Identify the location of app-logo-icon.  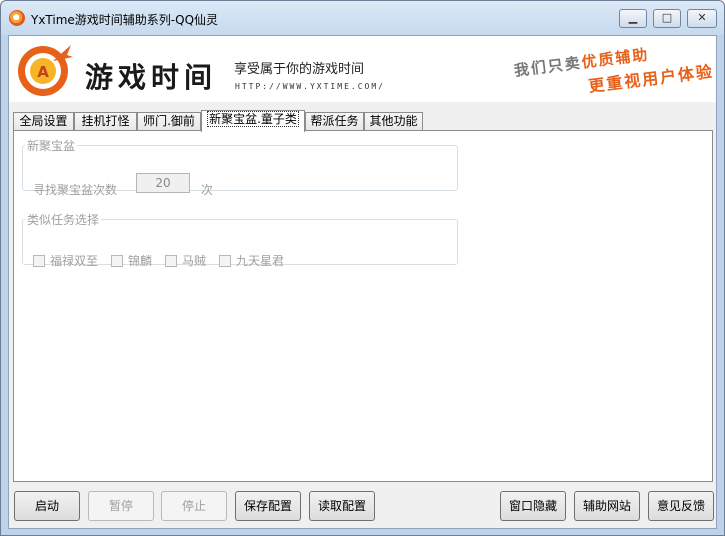
(17, 18).